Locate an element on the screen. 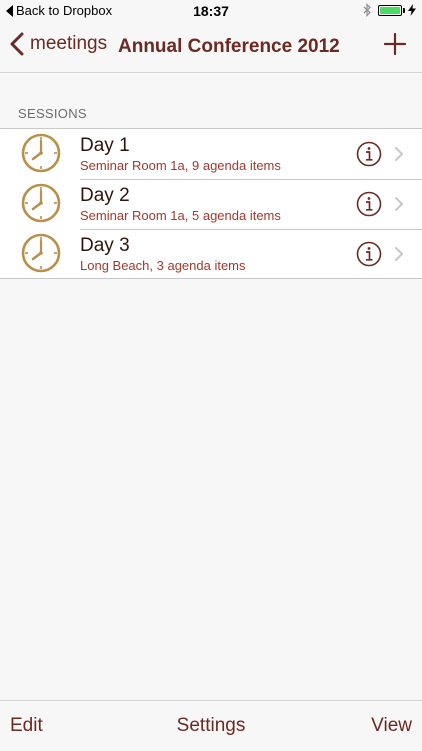  settings-button: Settings is located at coordinates (211, 725).